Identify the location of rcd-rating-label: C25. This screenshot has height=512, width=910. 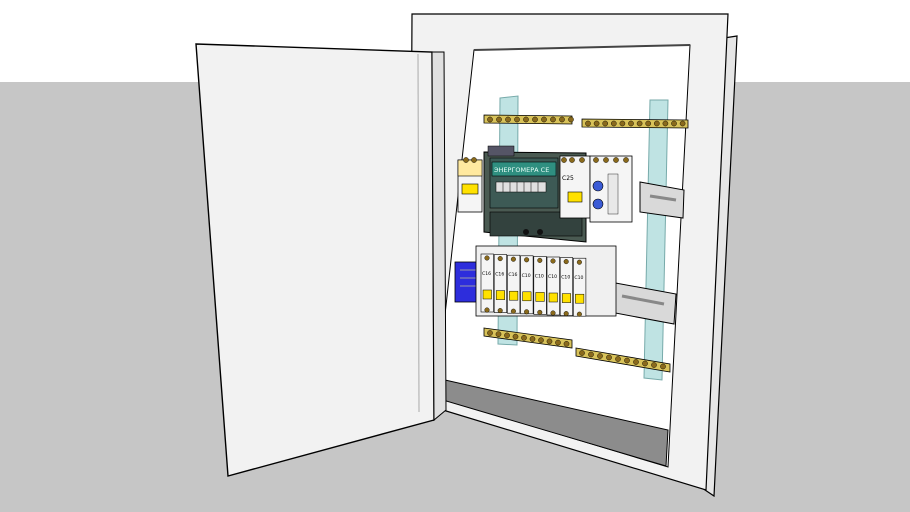
(568, 178).